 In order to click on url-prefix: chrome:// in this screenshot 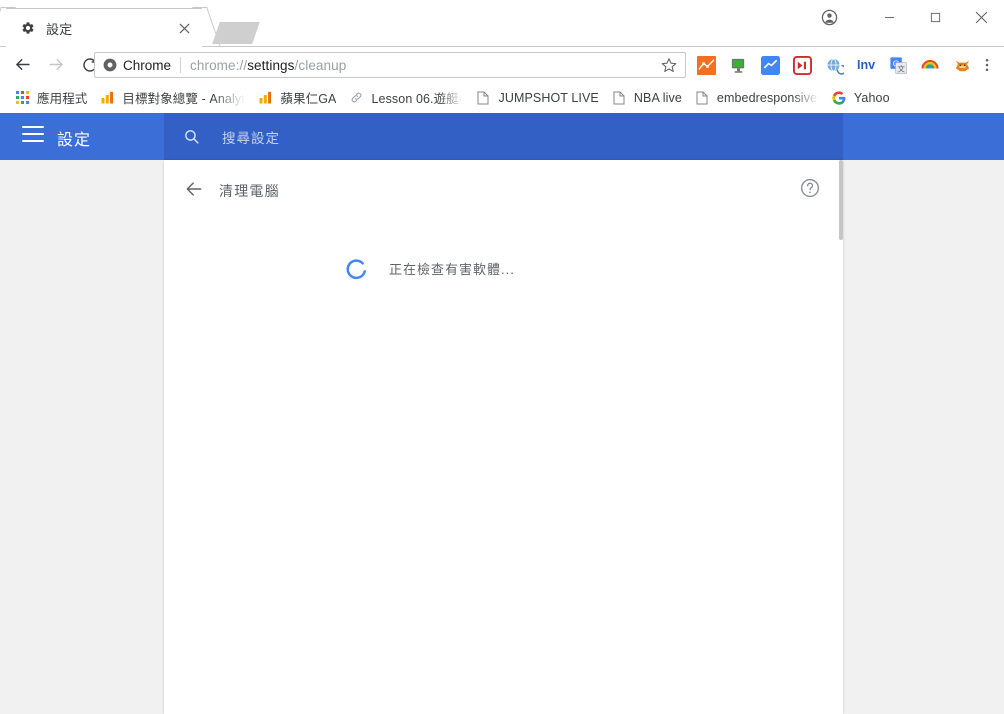, I will do `click(219, 65)`.